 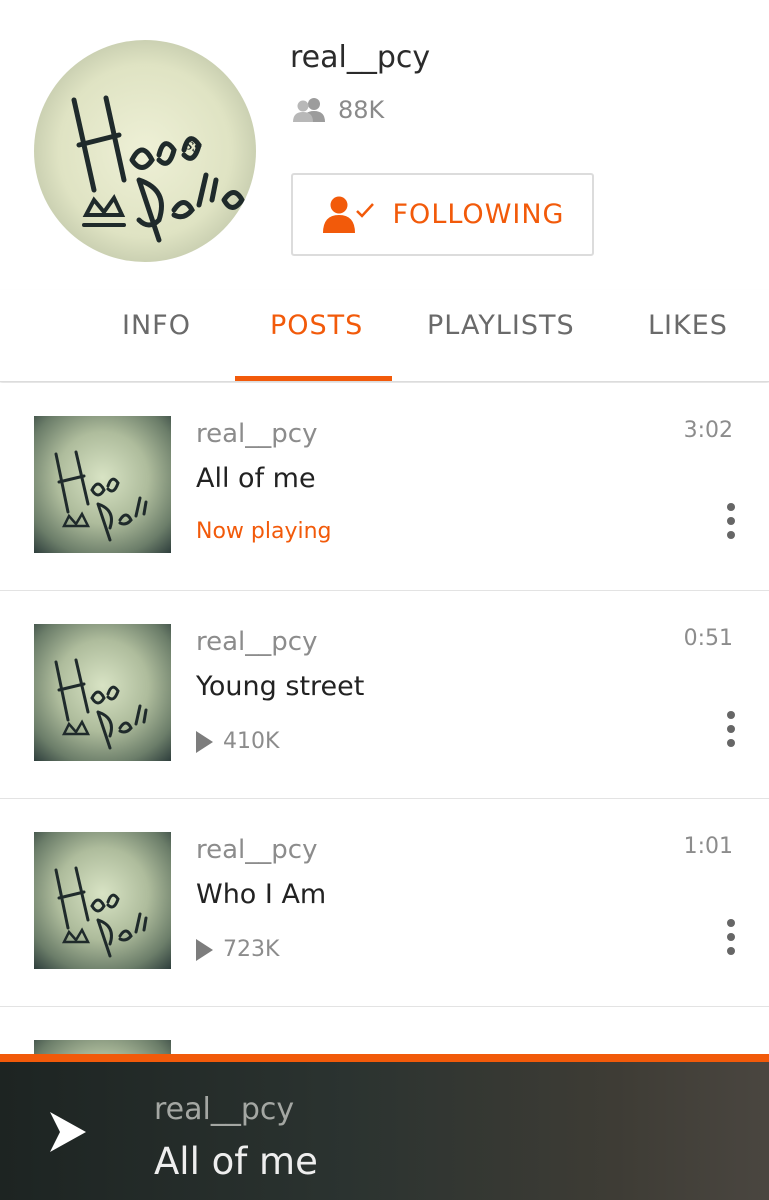 I want to click on track-title: Young street, so click(x=280, y=686).